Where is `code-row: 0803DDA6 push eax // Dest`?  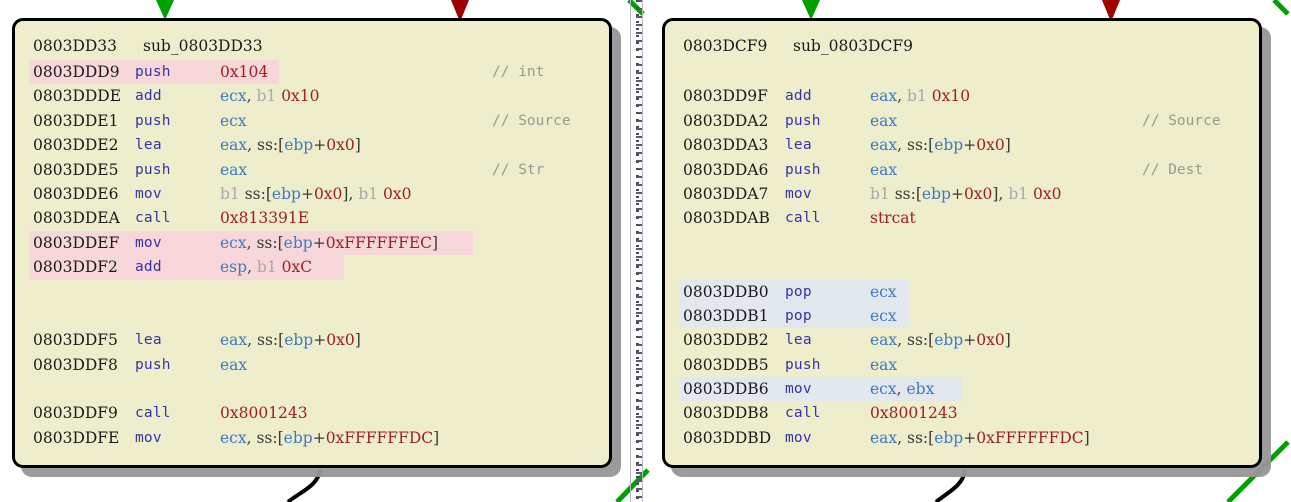
code-row: 0803DDA6 push eax // Dest is located at coordinates (962, 170).